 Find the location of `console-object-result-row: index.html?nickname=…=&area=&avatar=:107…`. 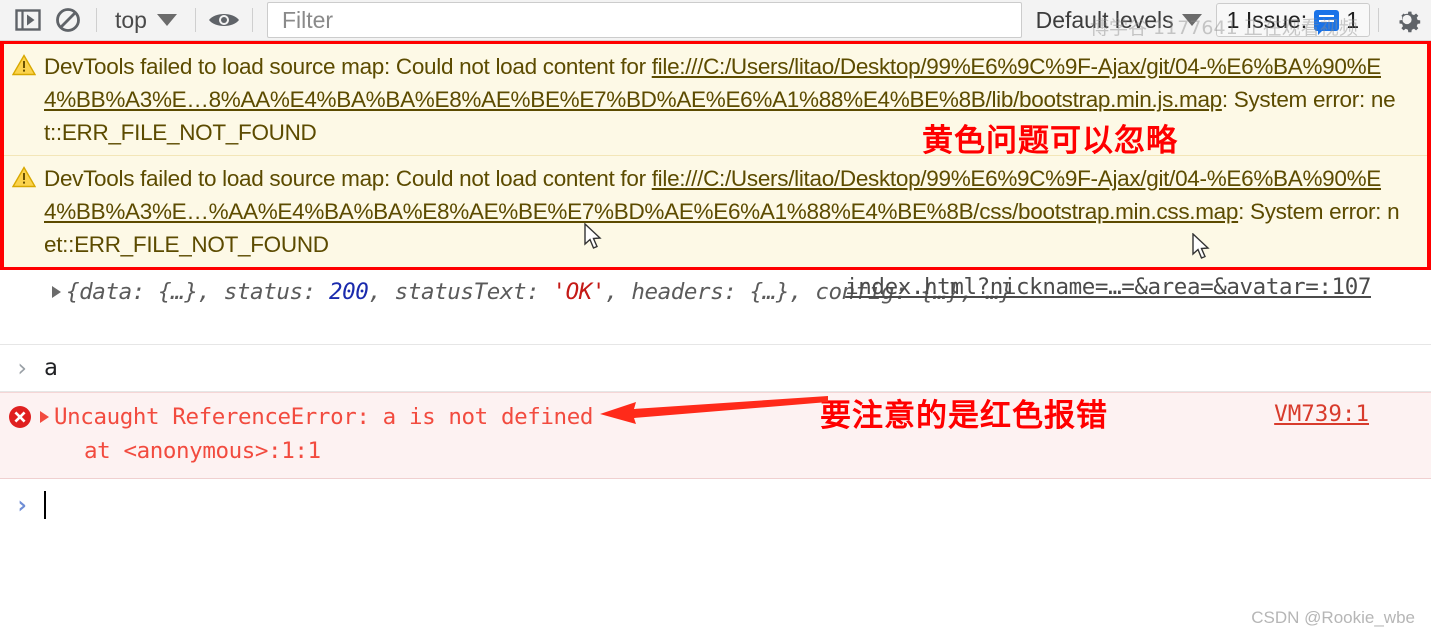

console-object-result-row: index.html?nickname=…=&area=&avatar=:107… is located at coordinates (715, 307).